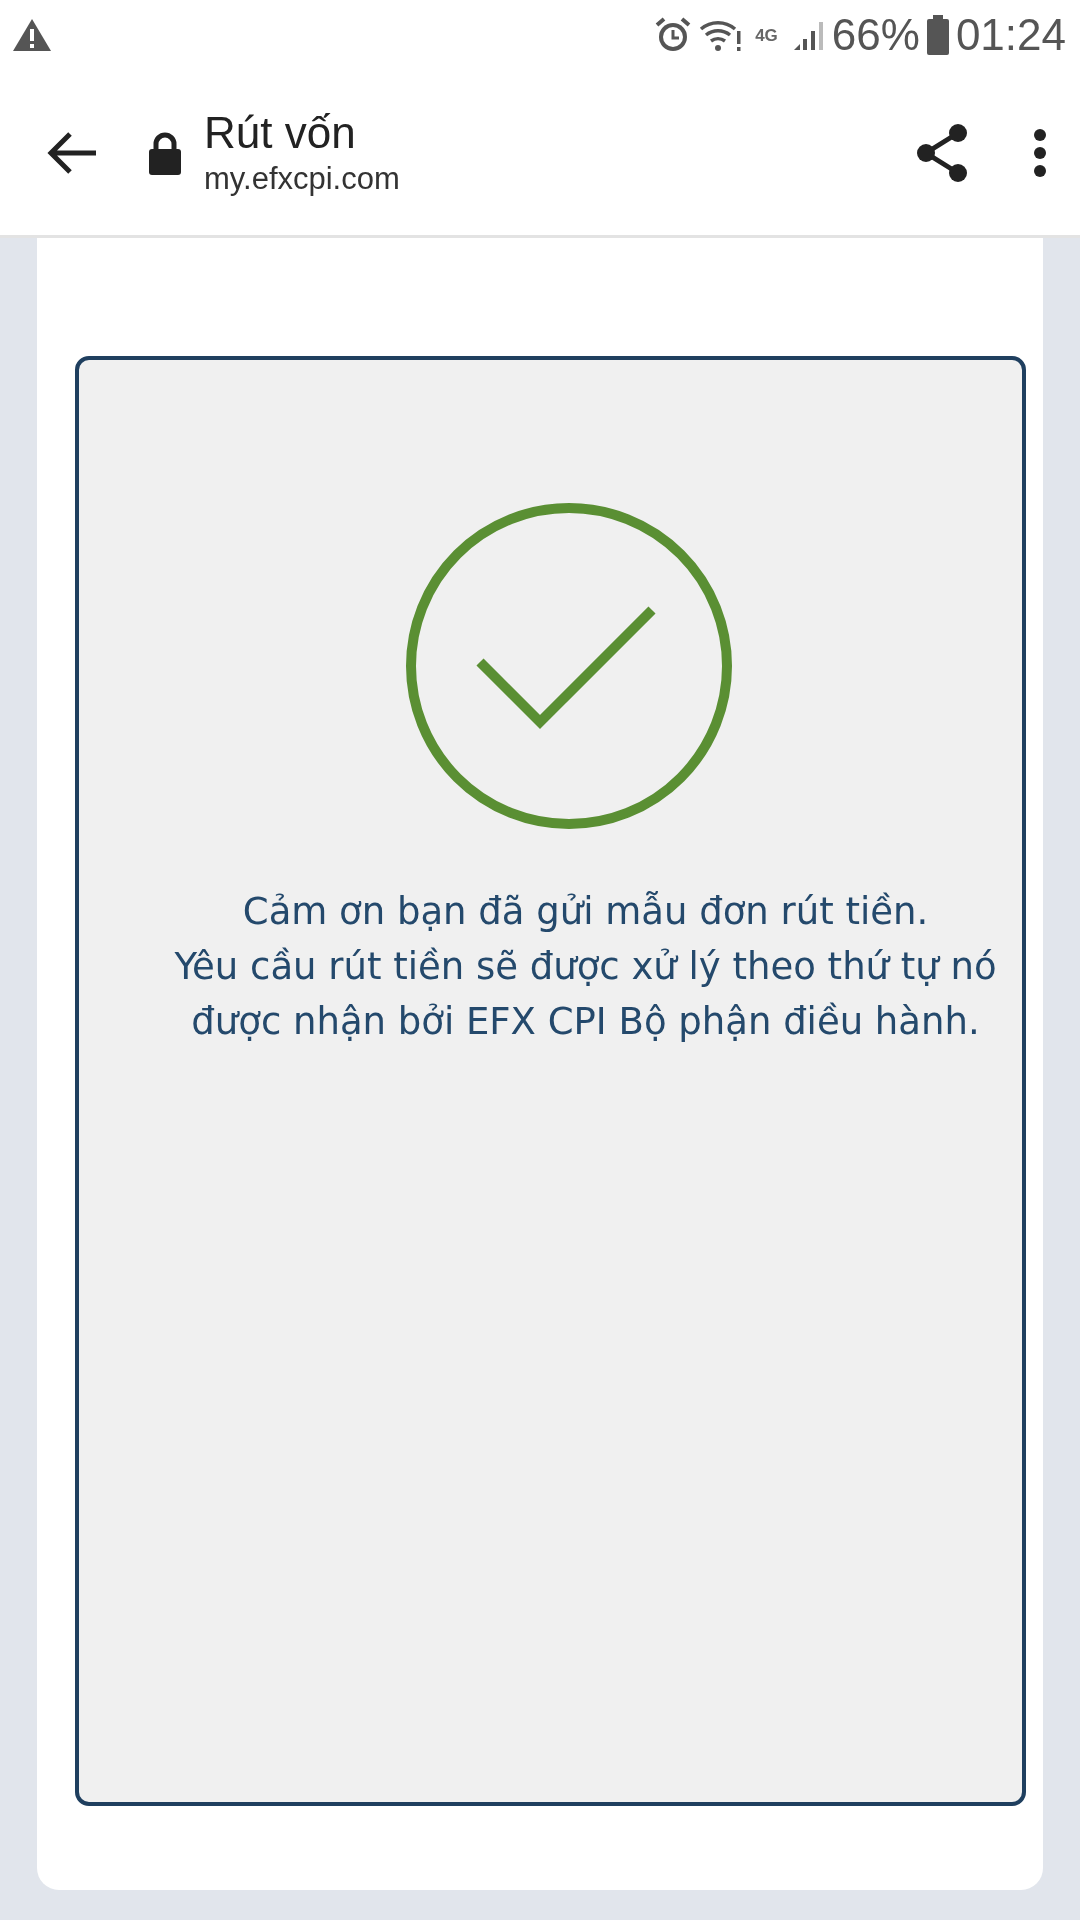 Image resolution: width=1080 pixels, height=1920 pixels. Describe the element at coordinates (302, 178) in the screenshot. I see `page-url: my.efxcpi.com` at that location.